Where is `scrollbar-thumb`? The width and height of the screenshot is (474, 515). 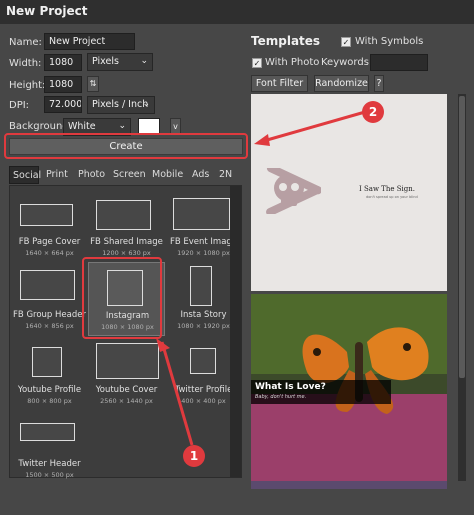
scrollbar-thumb is located at coordinates (462, 237).